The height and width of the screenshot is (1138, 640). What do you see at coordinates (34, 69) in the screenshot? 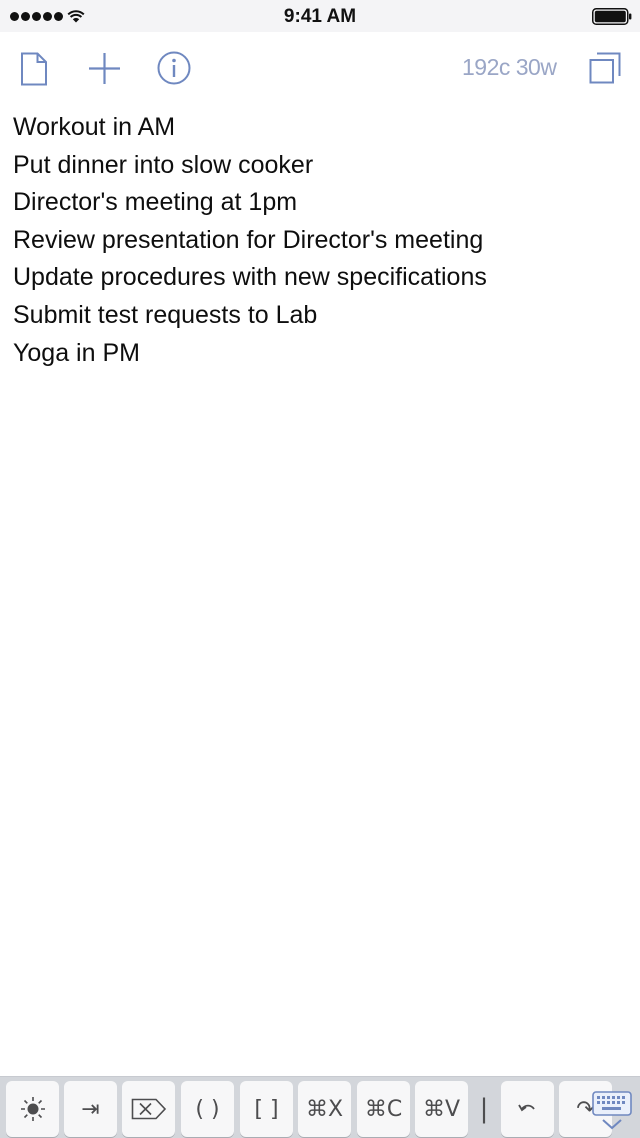
I see `document-icon` at bounding box center [34, 69].